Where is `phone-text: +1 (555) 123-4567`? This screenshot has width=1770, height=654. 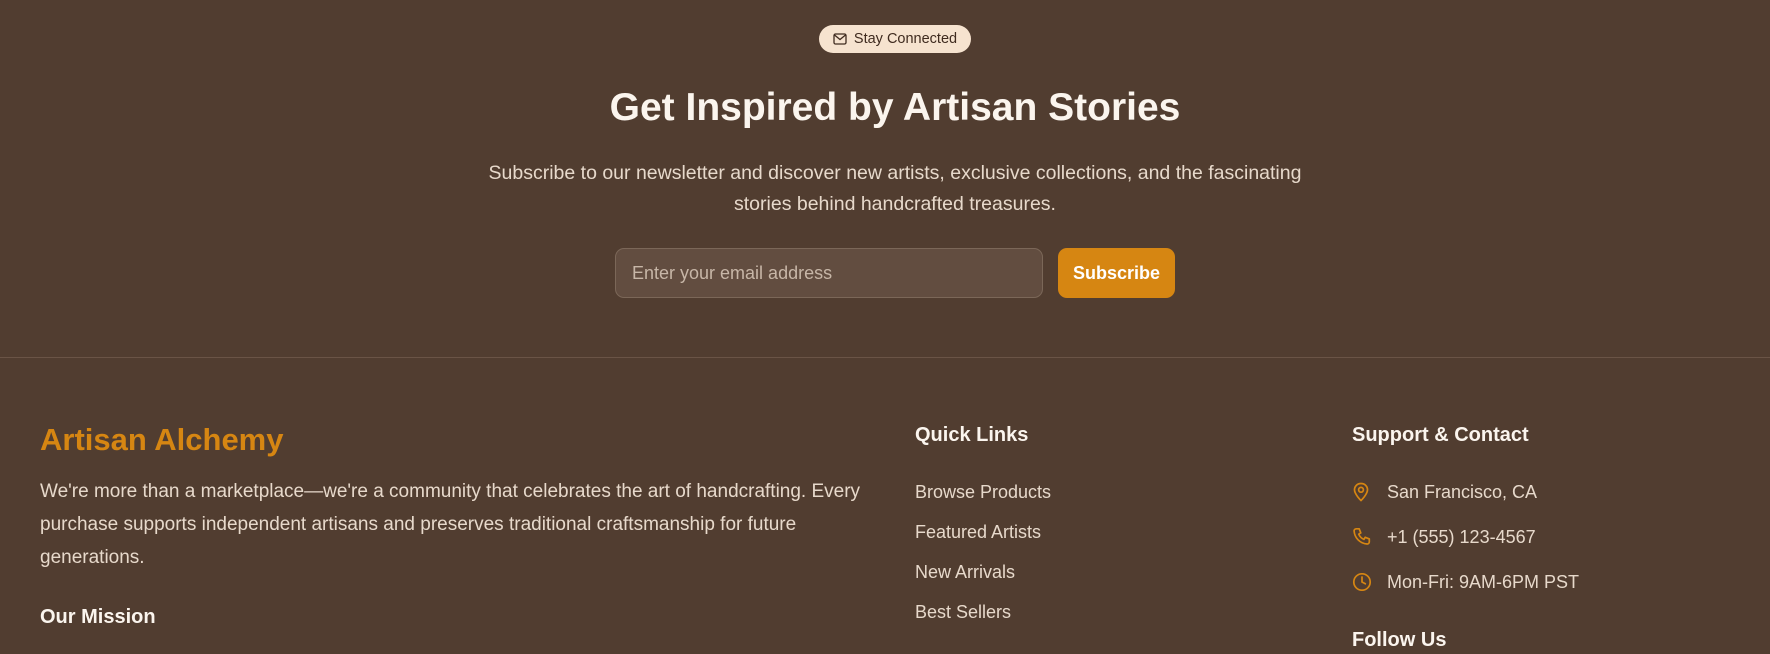 phone-text: +1 (555) 123-4567 is located at coordinates (1461, 537).